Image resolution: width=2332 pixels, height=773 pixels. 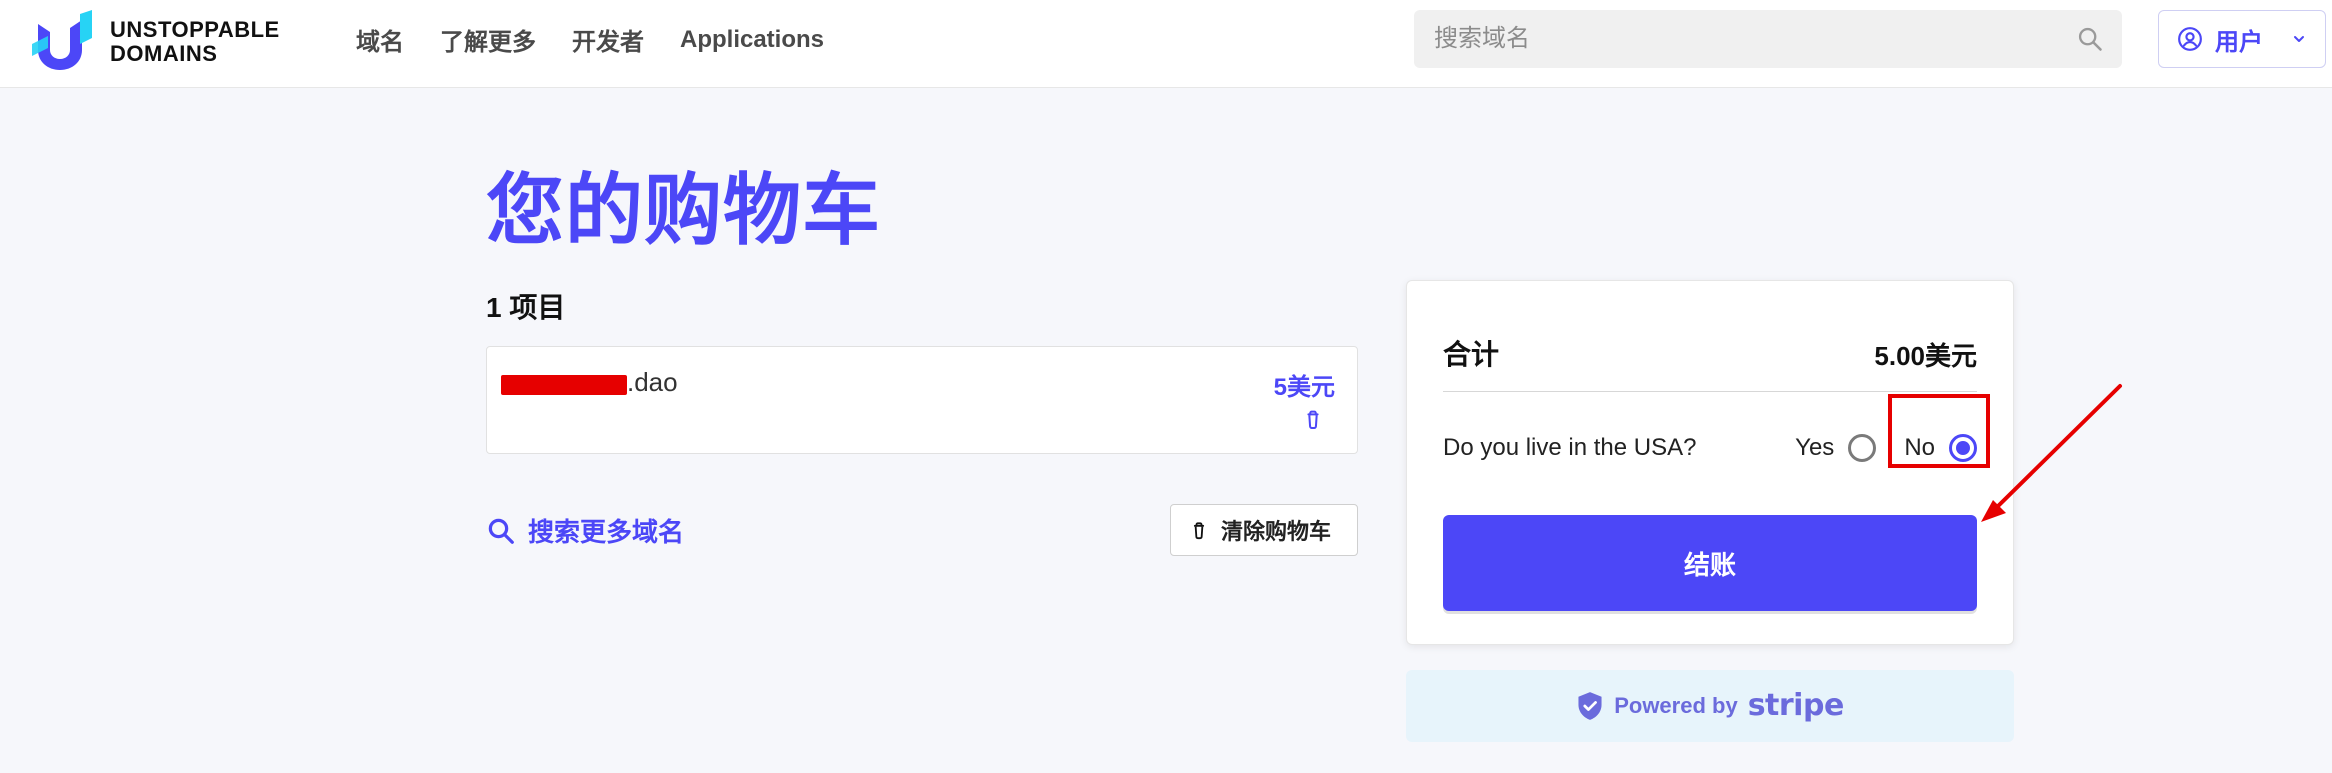 I want to click on user-circle-icon, so click(x=2190, y=39).